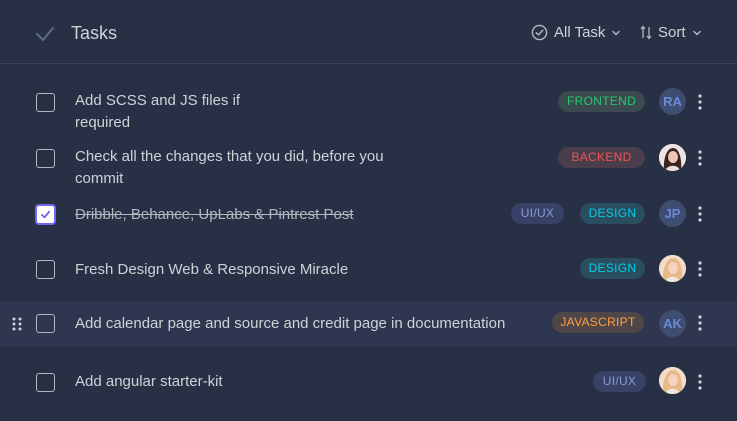  Describe the element at coordinates (672, 213) in the screenshot. I see `avatar: JP` at that location.